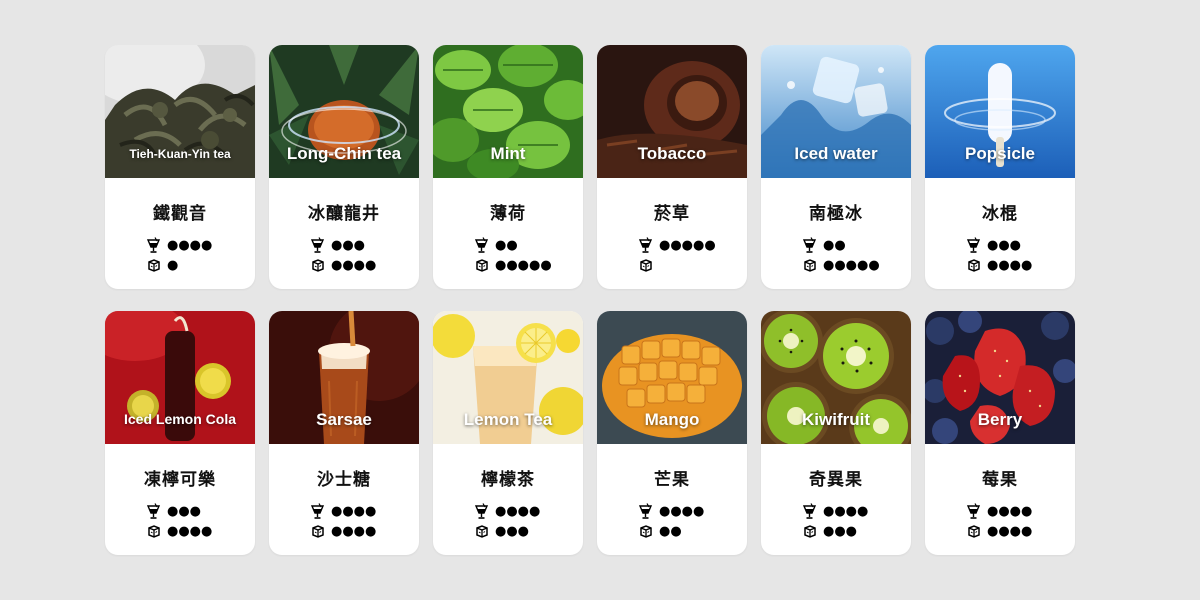 This screenshot has width=1200, height=600. Describe the element at coordinates (1004, 245) in the screenshot. I see `flavor-intensity-dots: ●●●` at that location.